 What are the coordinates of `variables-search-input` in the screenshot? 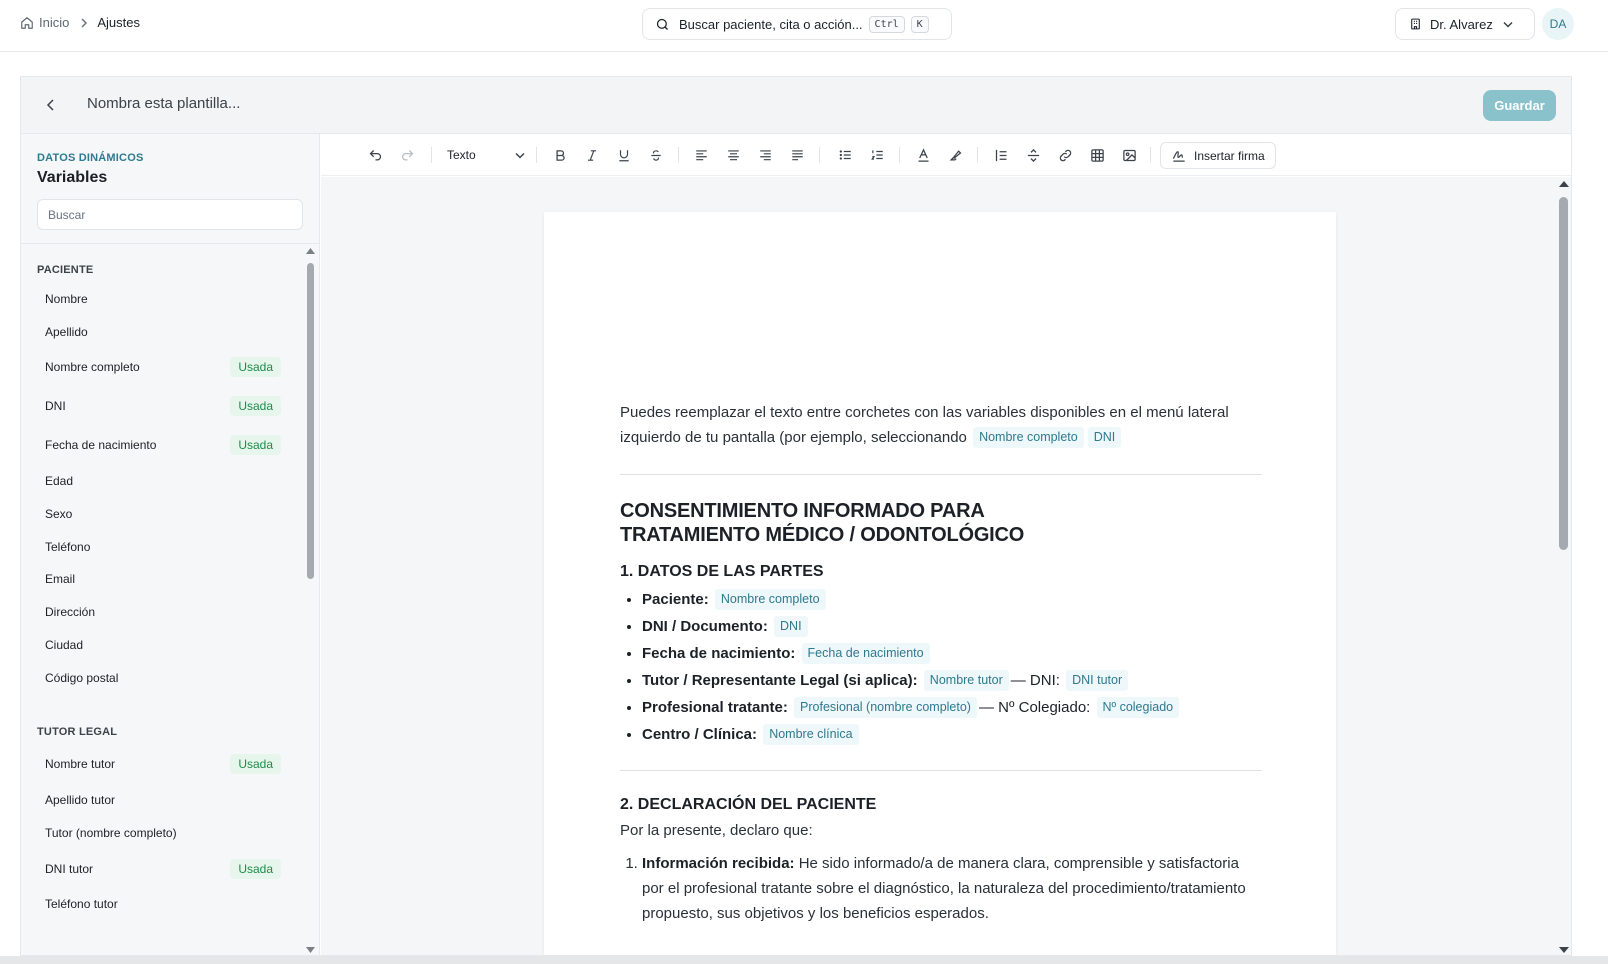 It's located at (170, 214).